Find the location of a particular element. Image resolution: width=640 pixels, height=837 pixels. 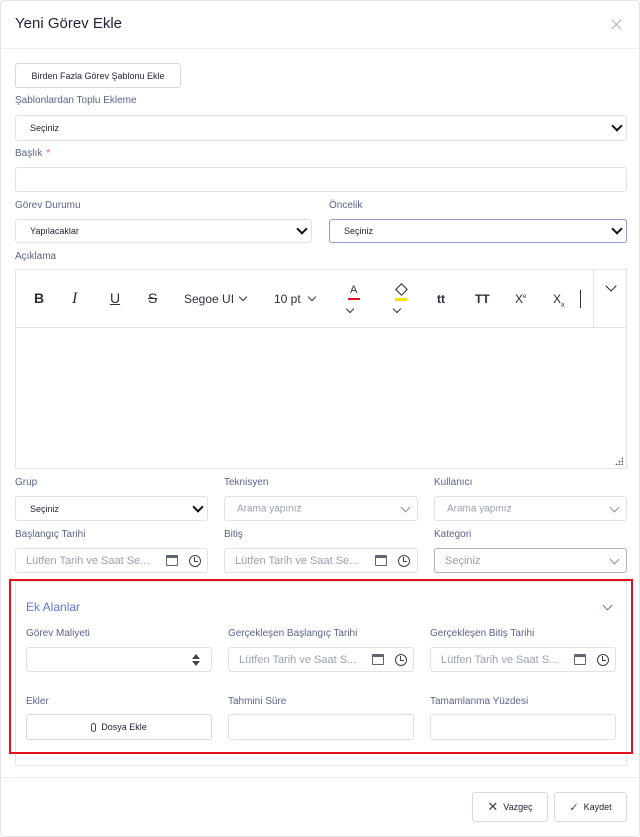

footer-divider is located at coordinates (320, 777).